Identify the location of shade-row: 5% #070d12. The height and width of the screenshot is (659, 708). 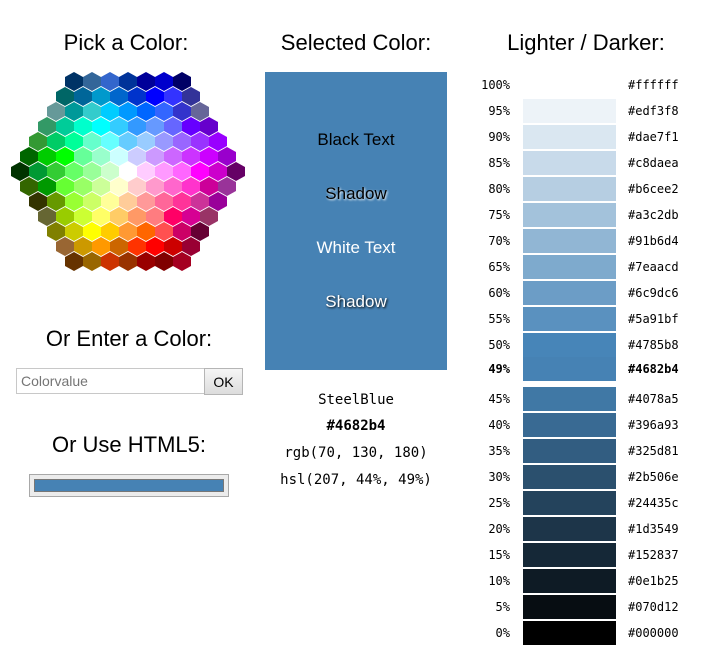
(585, 607).